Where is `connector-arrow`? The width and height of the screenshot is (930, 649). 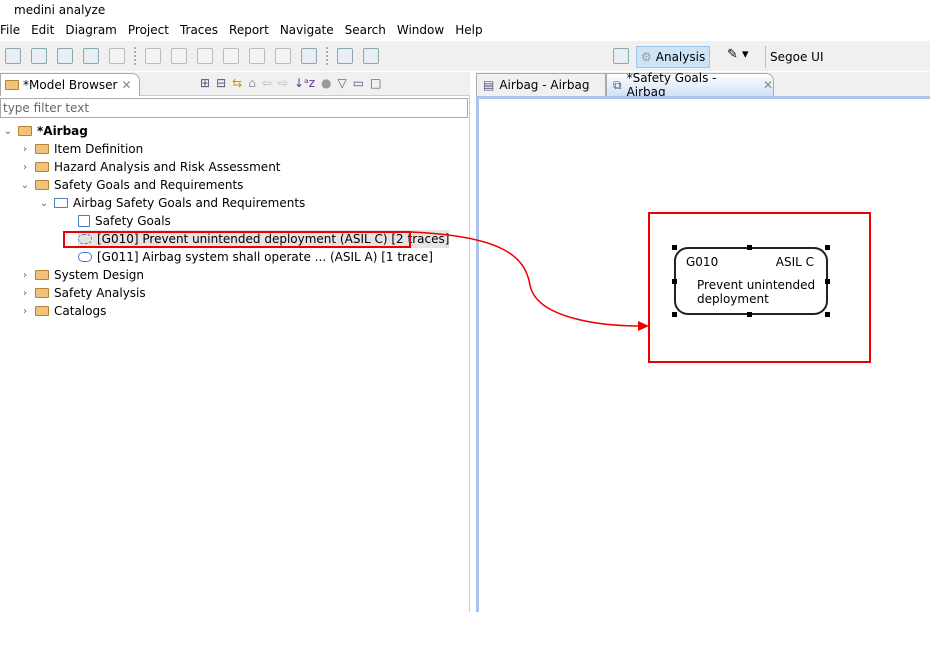 connector-arrow is located at coordinates (529, 281).